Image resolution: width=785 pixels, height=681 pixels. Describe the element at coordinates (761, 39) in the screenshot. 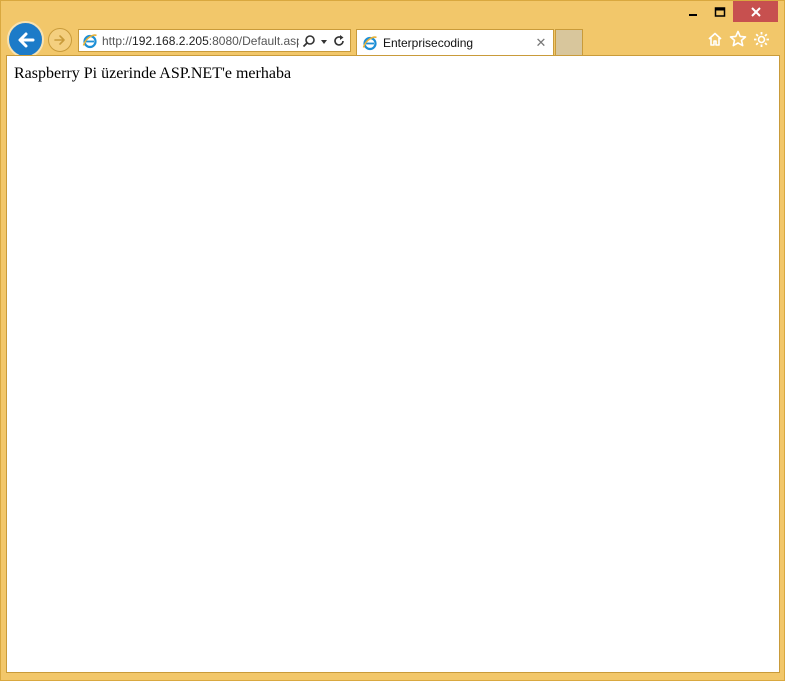

I see `settings-gear-icon` at that location.